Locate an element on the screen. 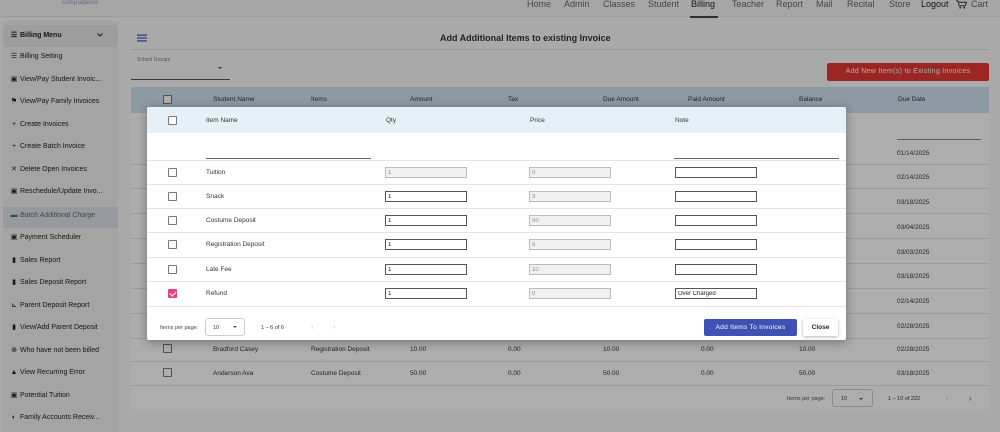  item-name-cell: Costume Deposit is located at coordinates (231, 220).